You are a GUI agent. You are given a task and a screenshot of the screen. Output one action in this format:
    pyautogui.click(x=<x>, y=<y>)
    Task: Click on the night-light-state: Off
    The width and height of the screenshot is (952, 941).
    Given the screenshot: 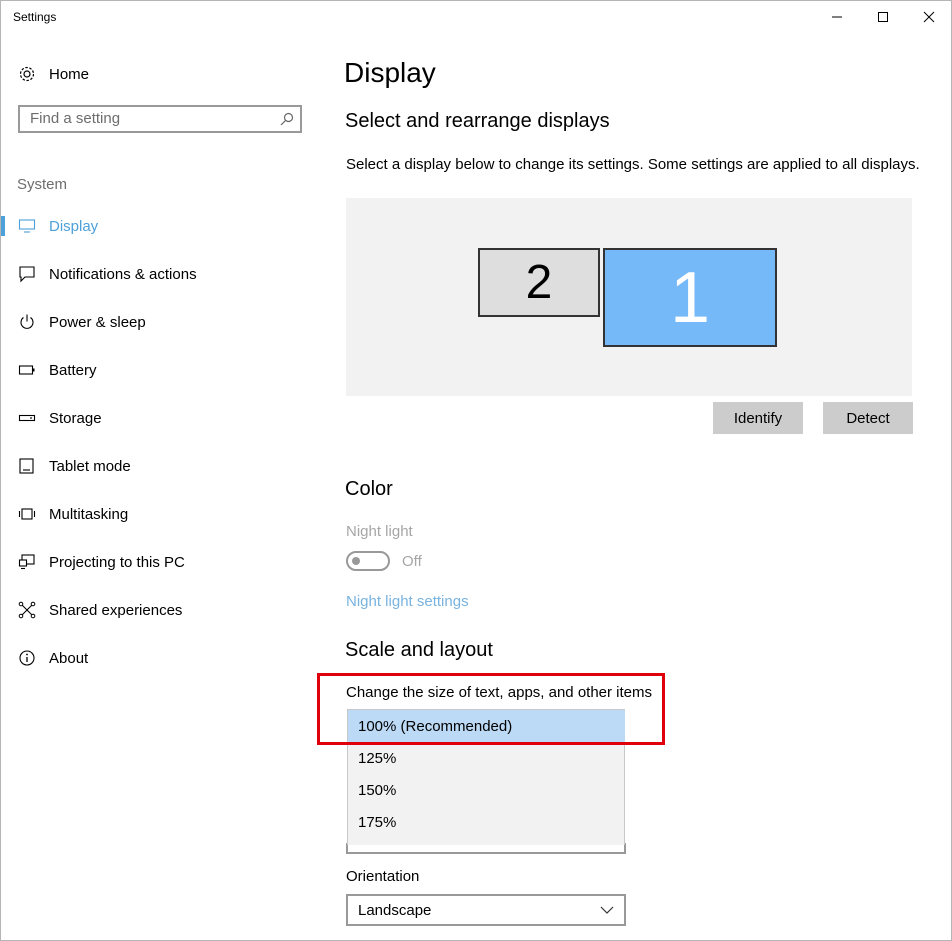 What is the action you would take?
    pyautogui.click(x=412, y=561)
    